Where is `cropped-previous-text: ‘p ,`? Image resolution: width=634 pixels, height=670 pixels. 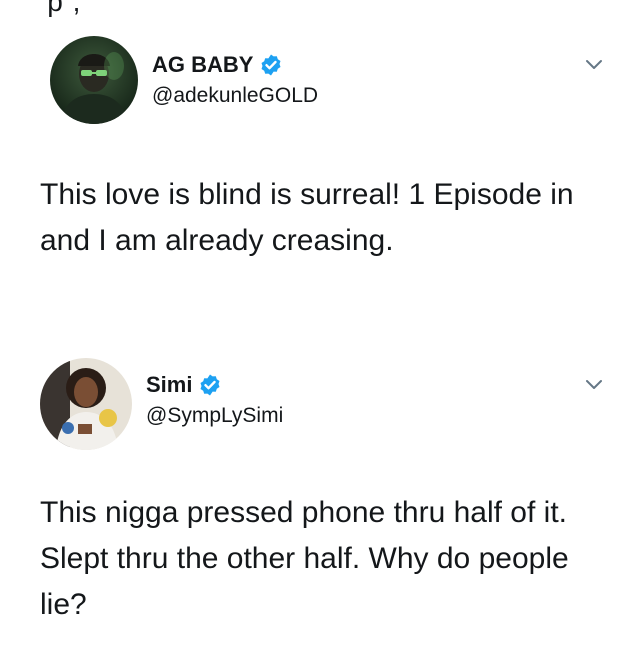
cropped-previous-text: ‘p , is located at coordinates (61, 8).